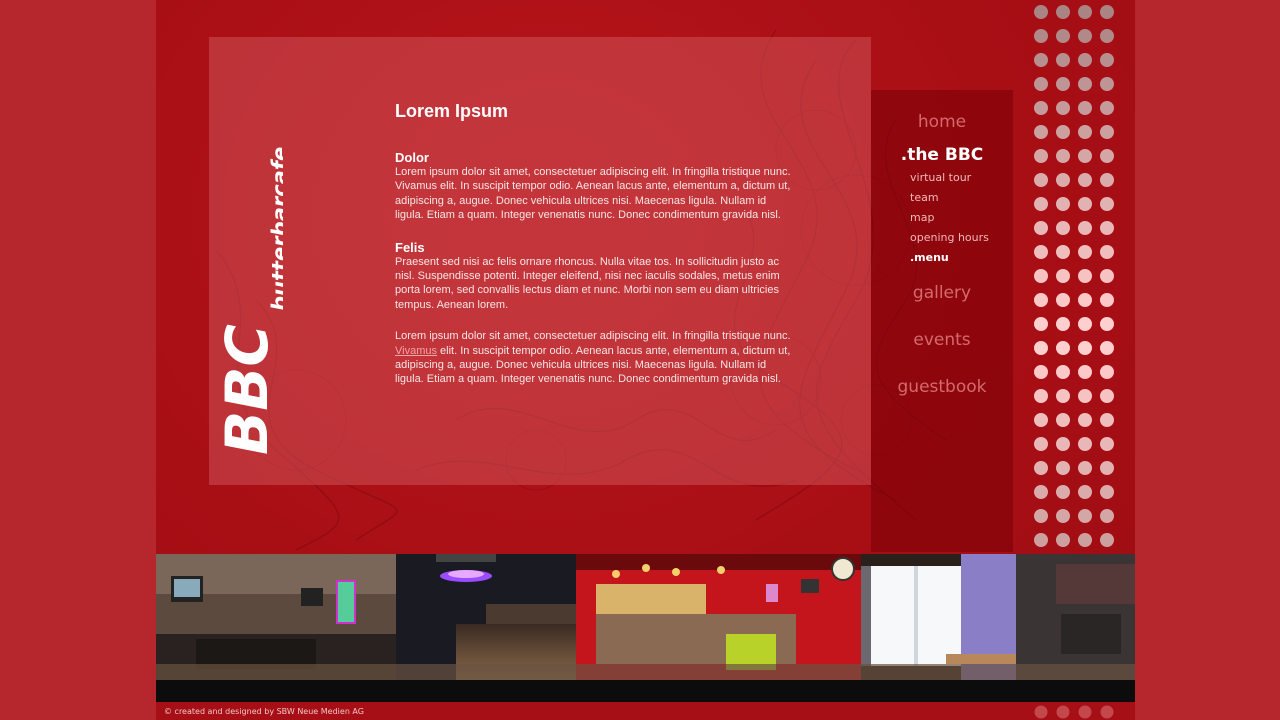  Describe the element at coordinates (924, 197) in the screenshot. I see `nav-sub-team: team` at that location.